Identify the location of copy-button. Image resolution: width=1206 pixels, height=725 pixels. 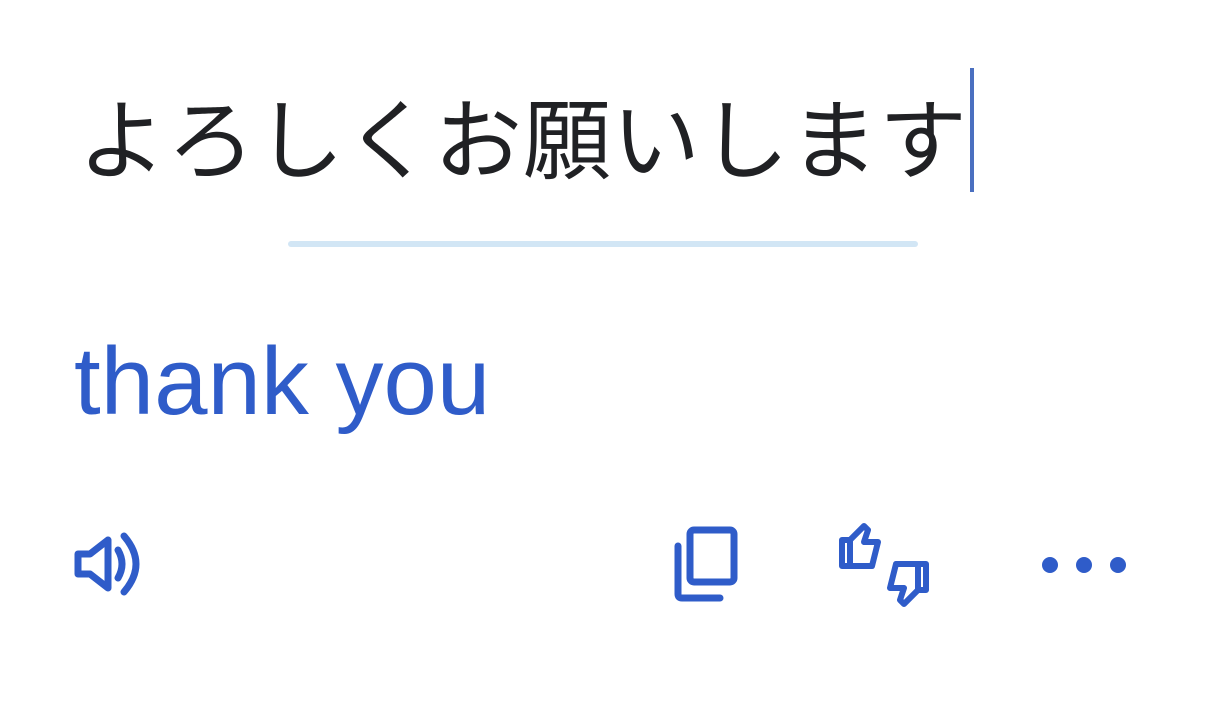
(706, 564).